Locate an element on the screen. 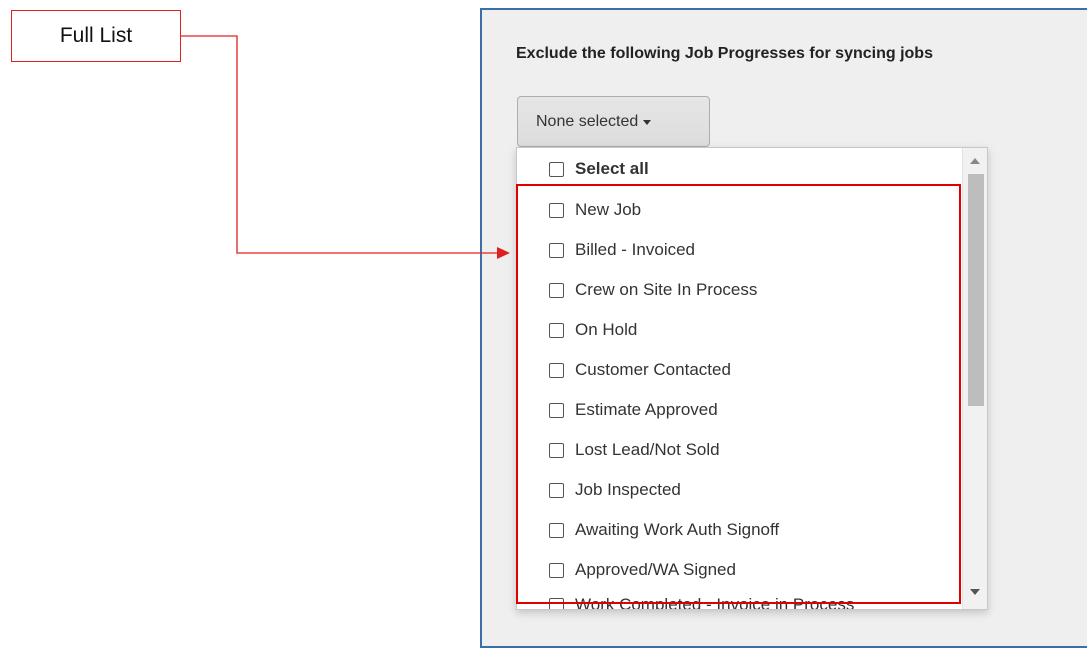 Image resolution: width=1087 pixels, height=648 pixels. menu-item-on-hold: On Hold is located at coordinates (593, 330).